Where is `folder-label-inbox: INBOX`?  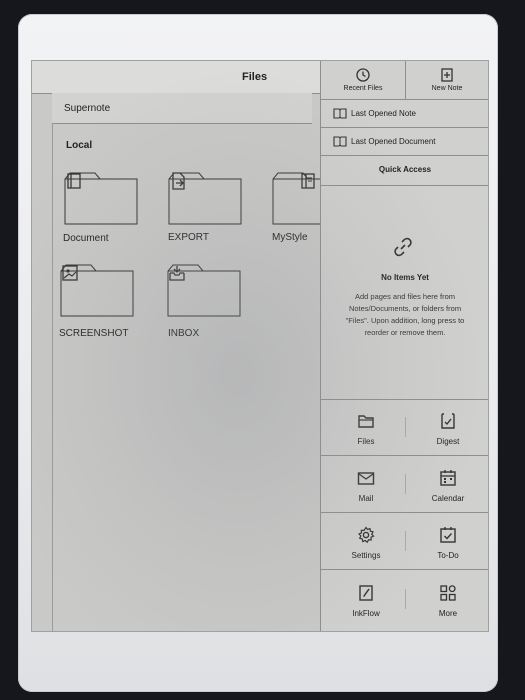
folder-label-inbox: INBOX is located at coordinates (184, 333).